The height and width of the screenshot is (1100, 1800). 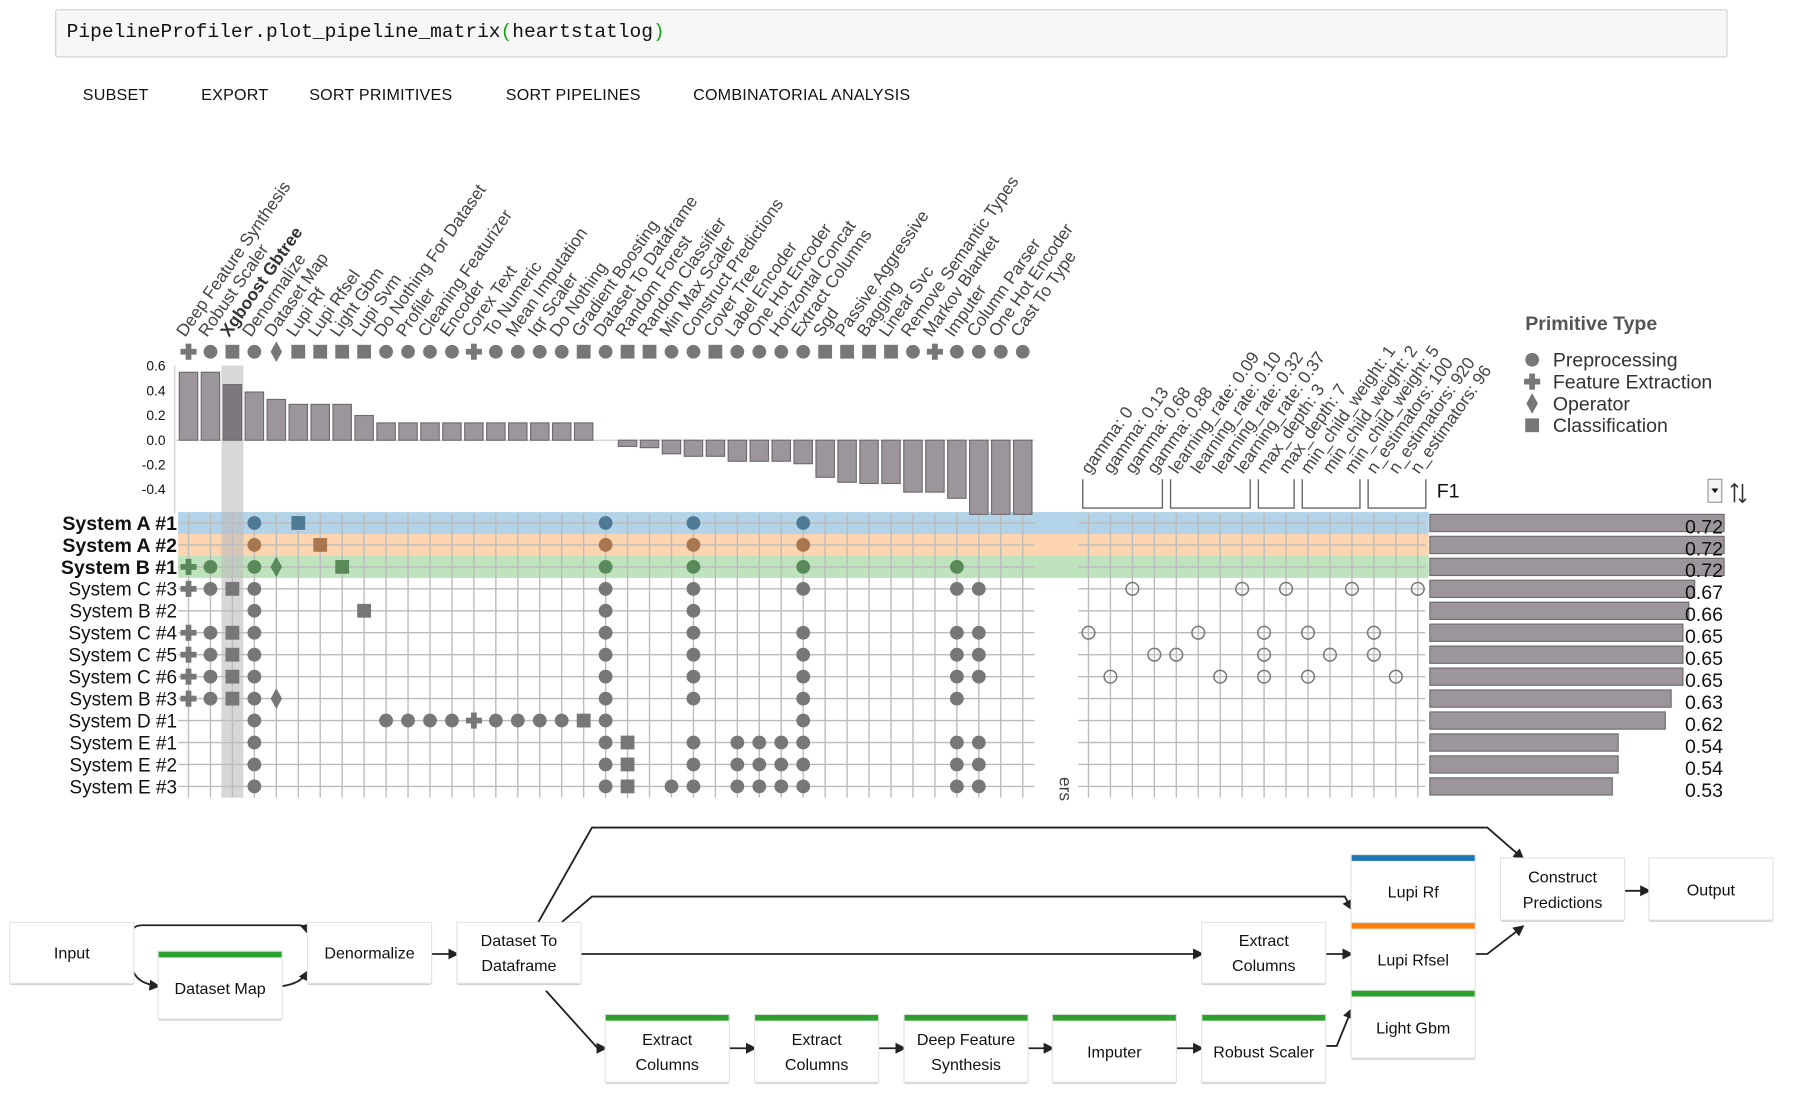 What do you see at coordinates (1413, 1027) in the screenshot?
I see `graph-node-label: Light Gbm` at bounding box center [1413, 1027].